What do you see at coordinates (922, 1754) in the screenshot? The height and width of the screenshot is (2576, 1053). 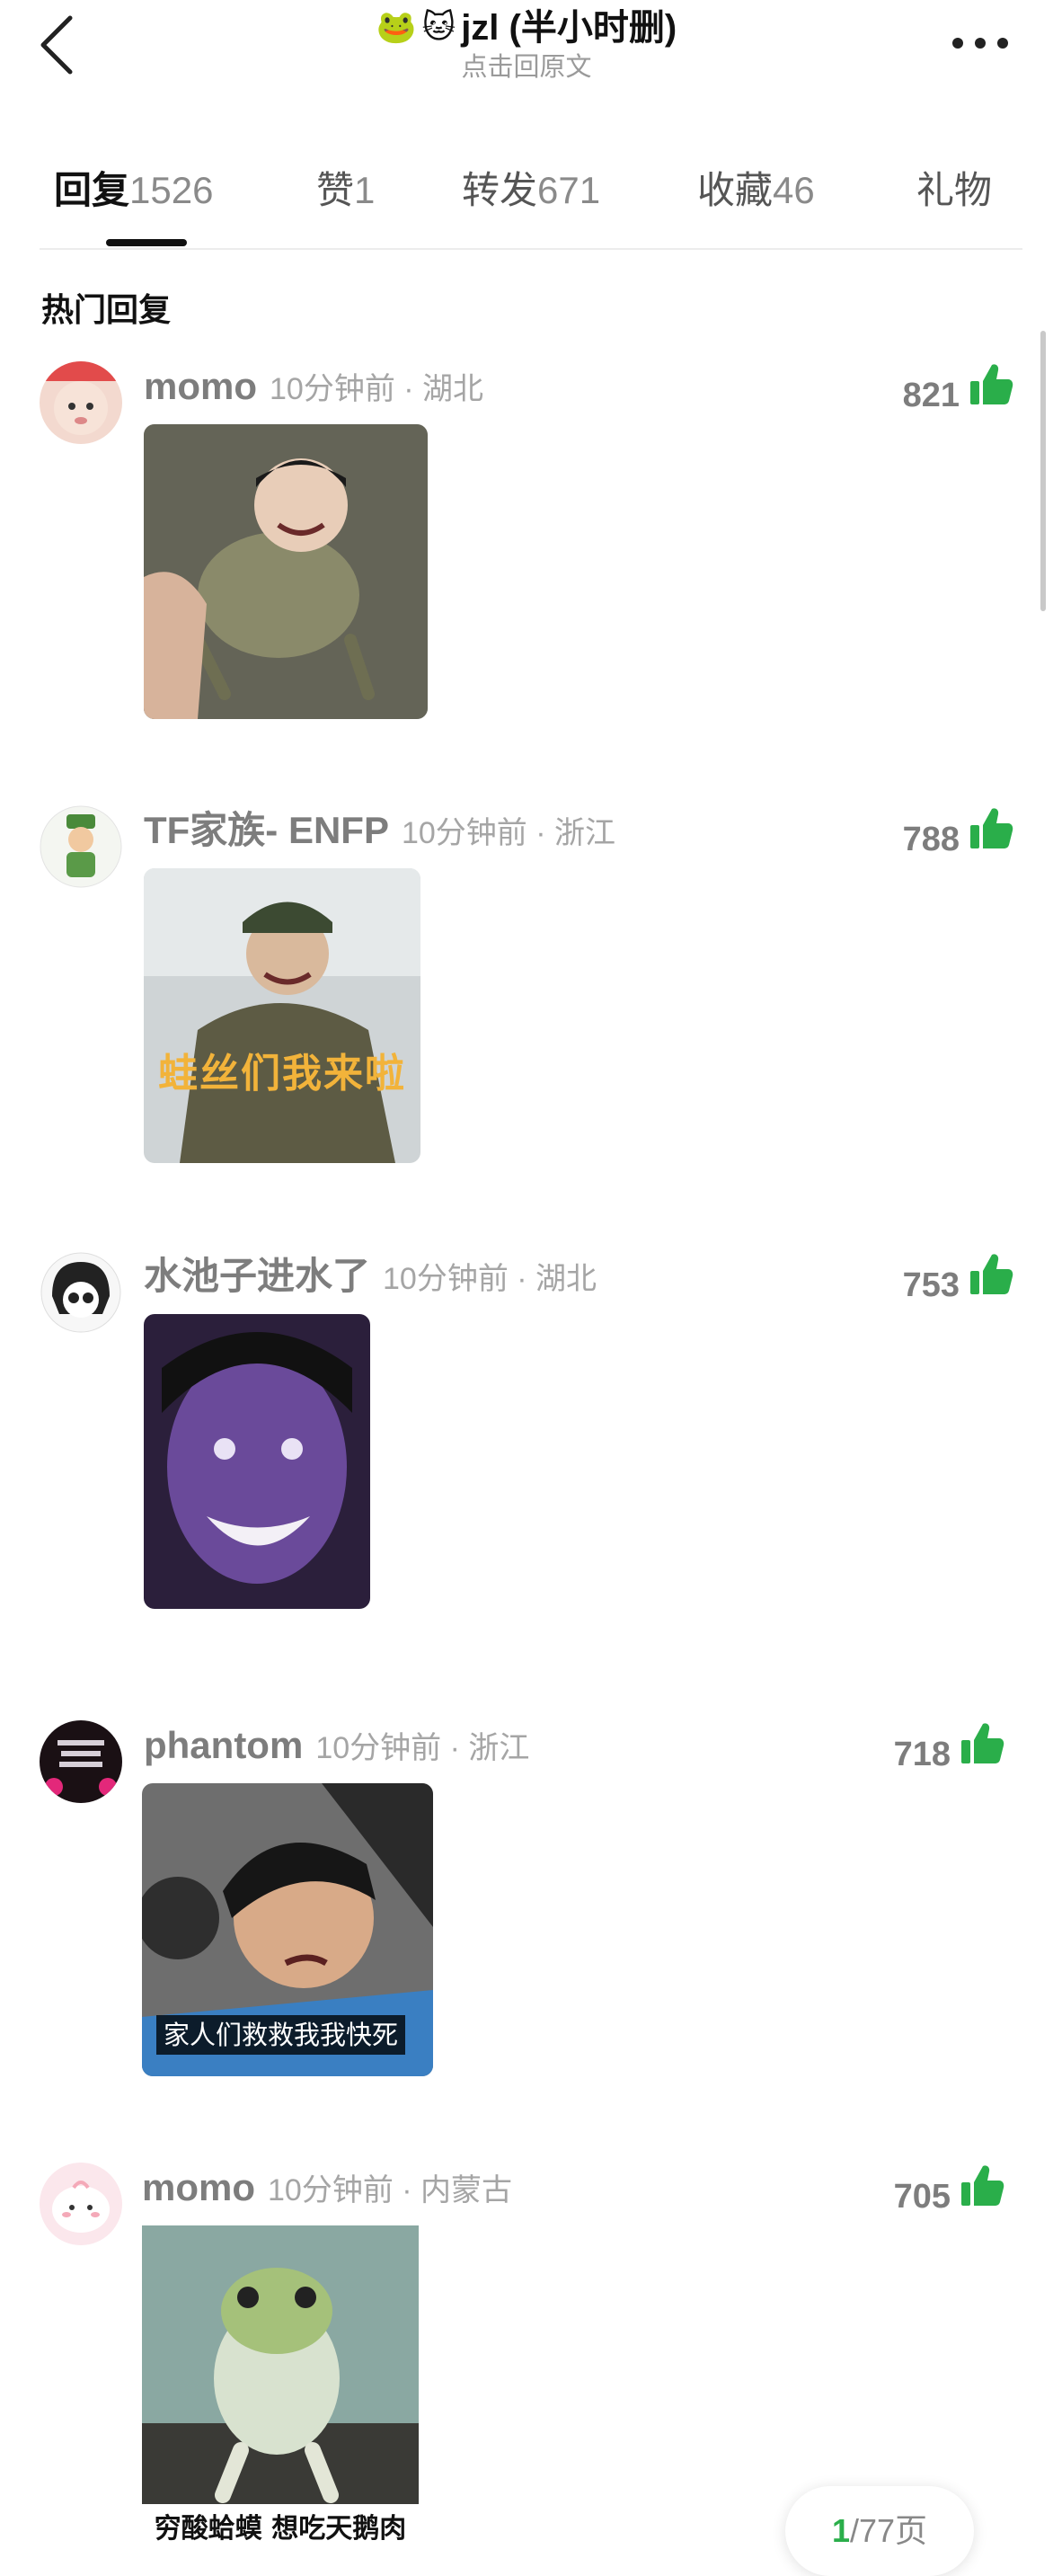 I see `like-count: 718` at bounding box center [922, 1754].